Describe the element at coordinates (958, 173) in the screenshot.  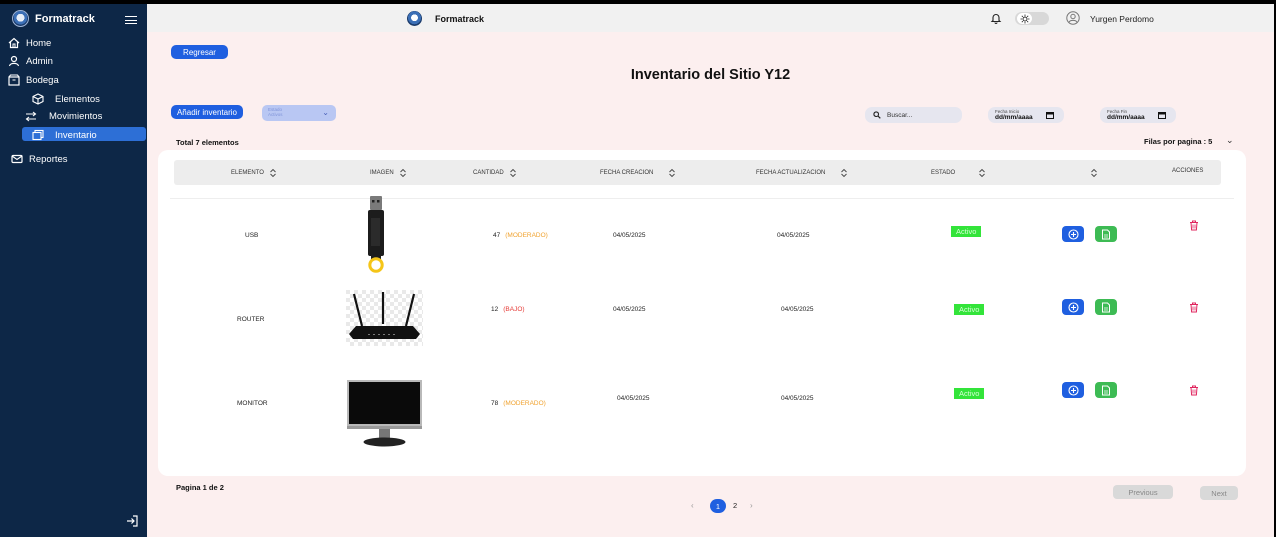
I see `column-header-estado: ESTADO` at that location.